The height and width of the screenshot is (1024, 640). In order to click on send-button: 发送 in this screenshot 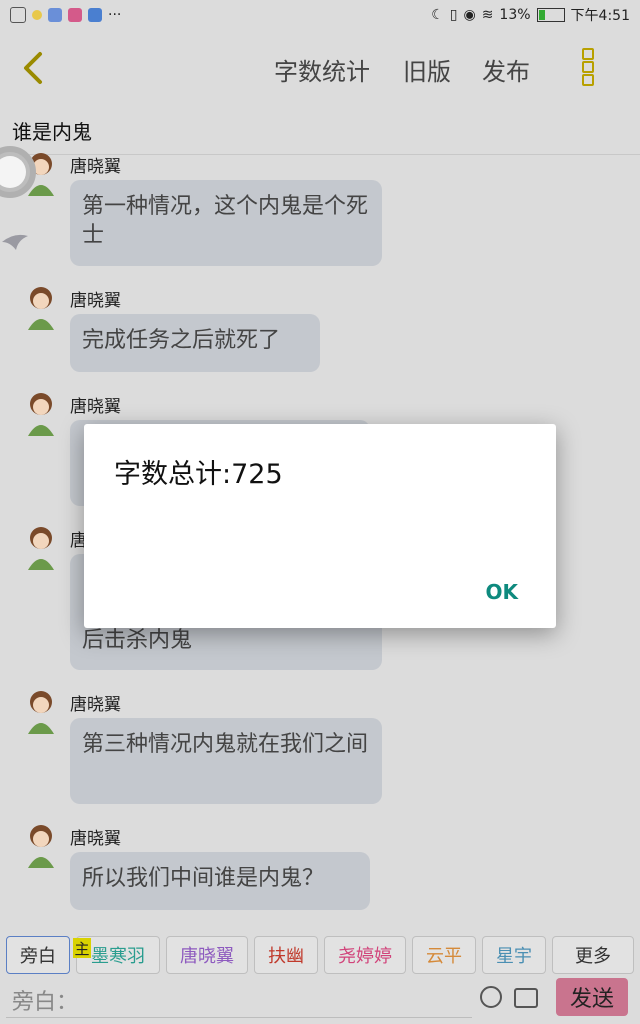, I will do `click(592, 997)`.